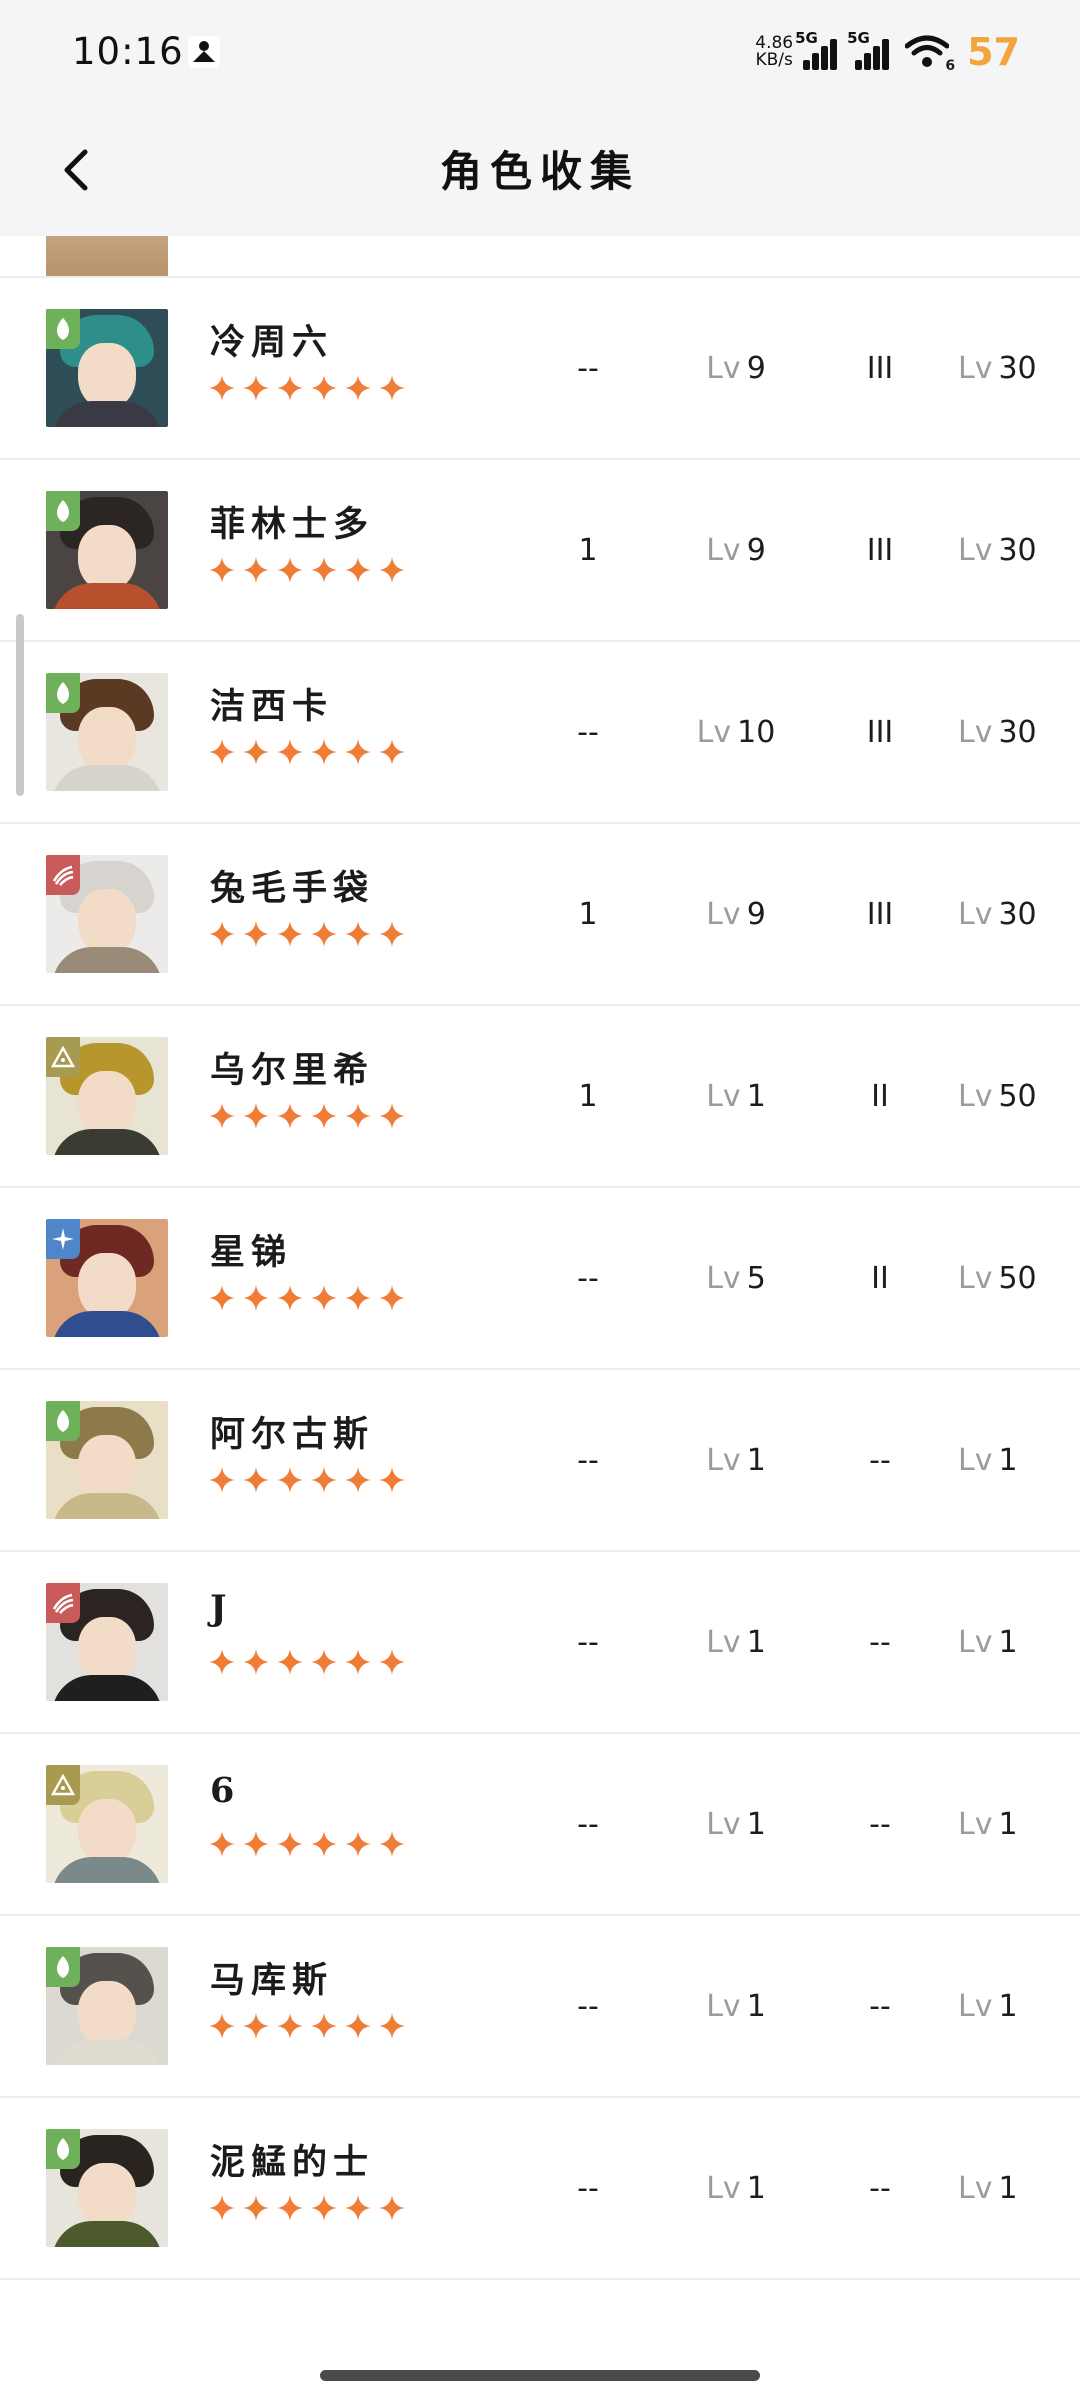 This screenshot has width=1080, height=2401. Describe the element at coordinates (272, 1980) in the screenshot. I see `character-name: 马库斯` at that location.